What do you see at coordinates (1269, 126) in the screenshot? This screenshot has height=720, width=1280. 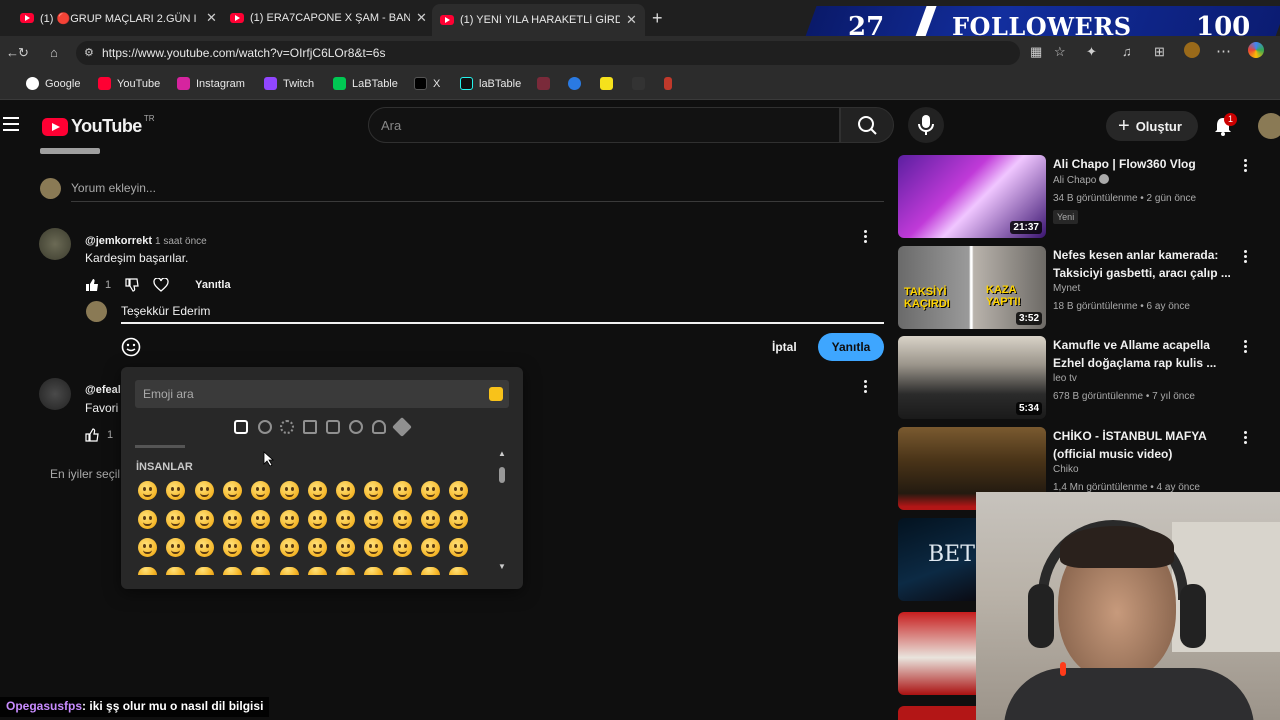 I see `account-avatar` at bounding box center [1269, 126].